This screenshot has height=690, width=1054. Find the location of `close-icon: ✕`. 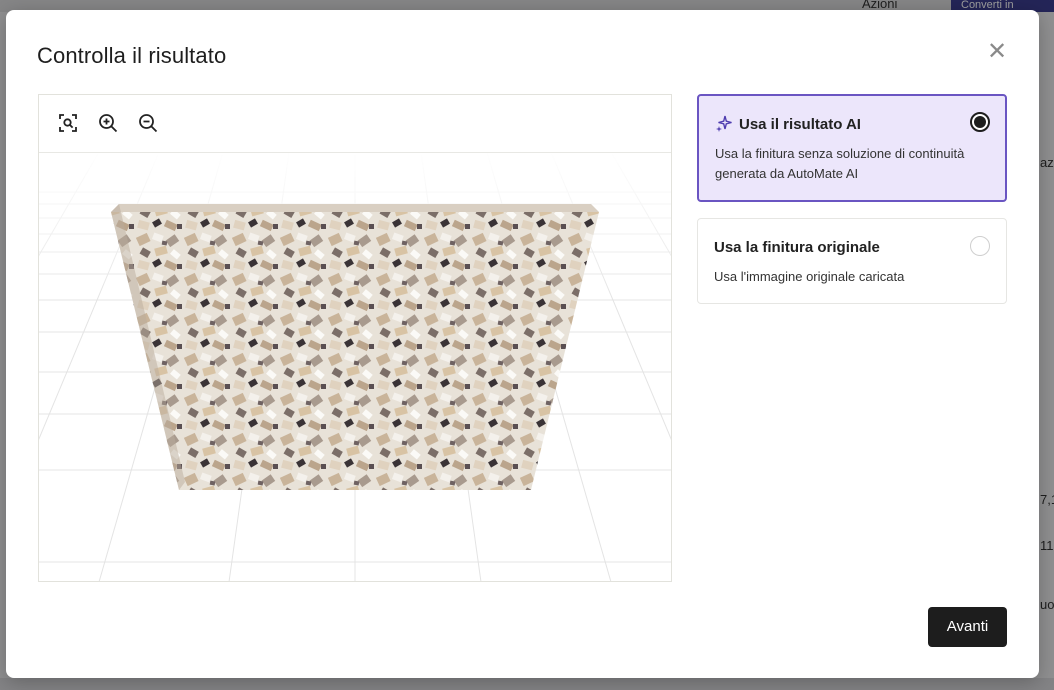

close-icon: ✕ is located at coordinates (997, 53).